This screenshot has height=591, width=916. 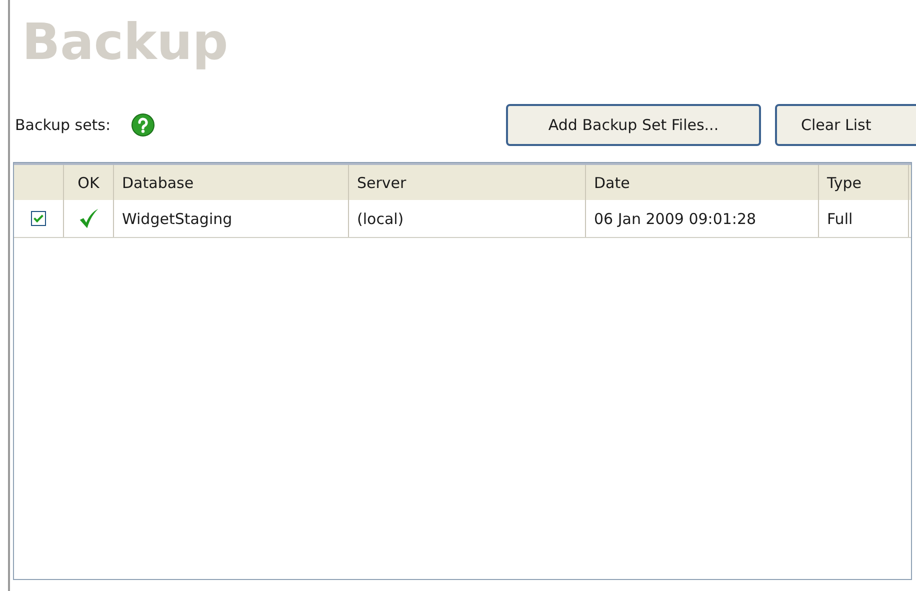 I want to click on clear-list-button: Clear List, so click(x=845, y=125).